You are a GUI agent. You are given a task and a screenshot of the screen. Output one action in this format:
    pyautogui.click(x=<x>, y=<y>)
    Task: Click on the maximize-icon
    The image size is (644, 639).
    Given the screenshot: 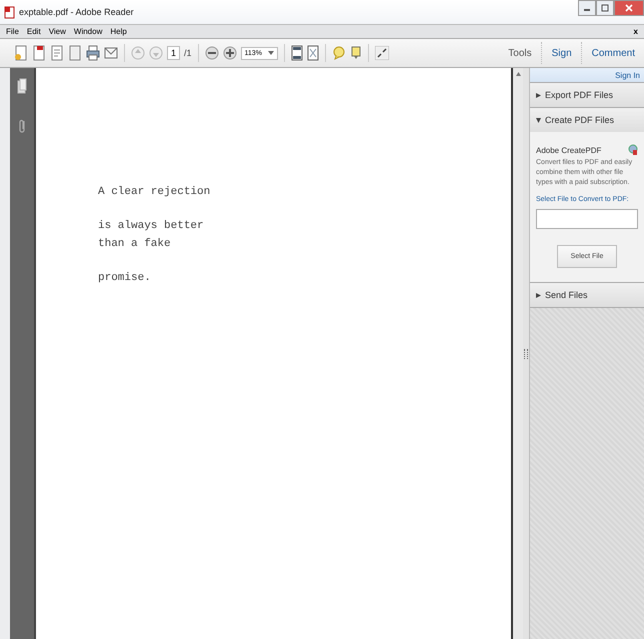 What is the action you would take?
    pyautogui.click(x=605, y=8)
    